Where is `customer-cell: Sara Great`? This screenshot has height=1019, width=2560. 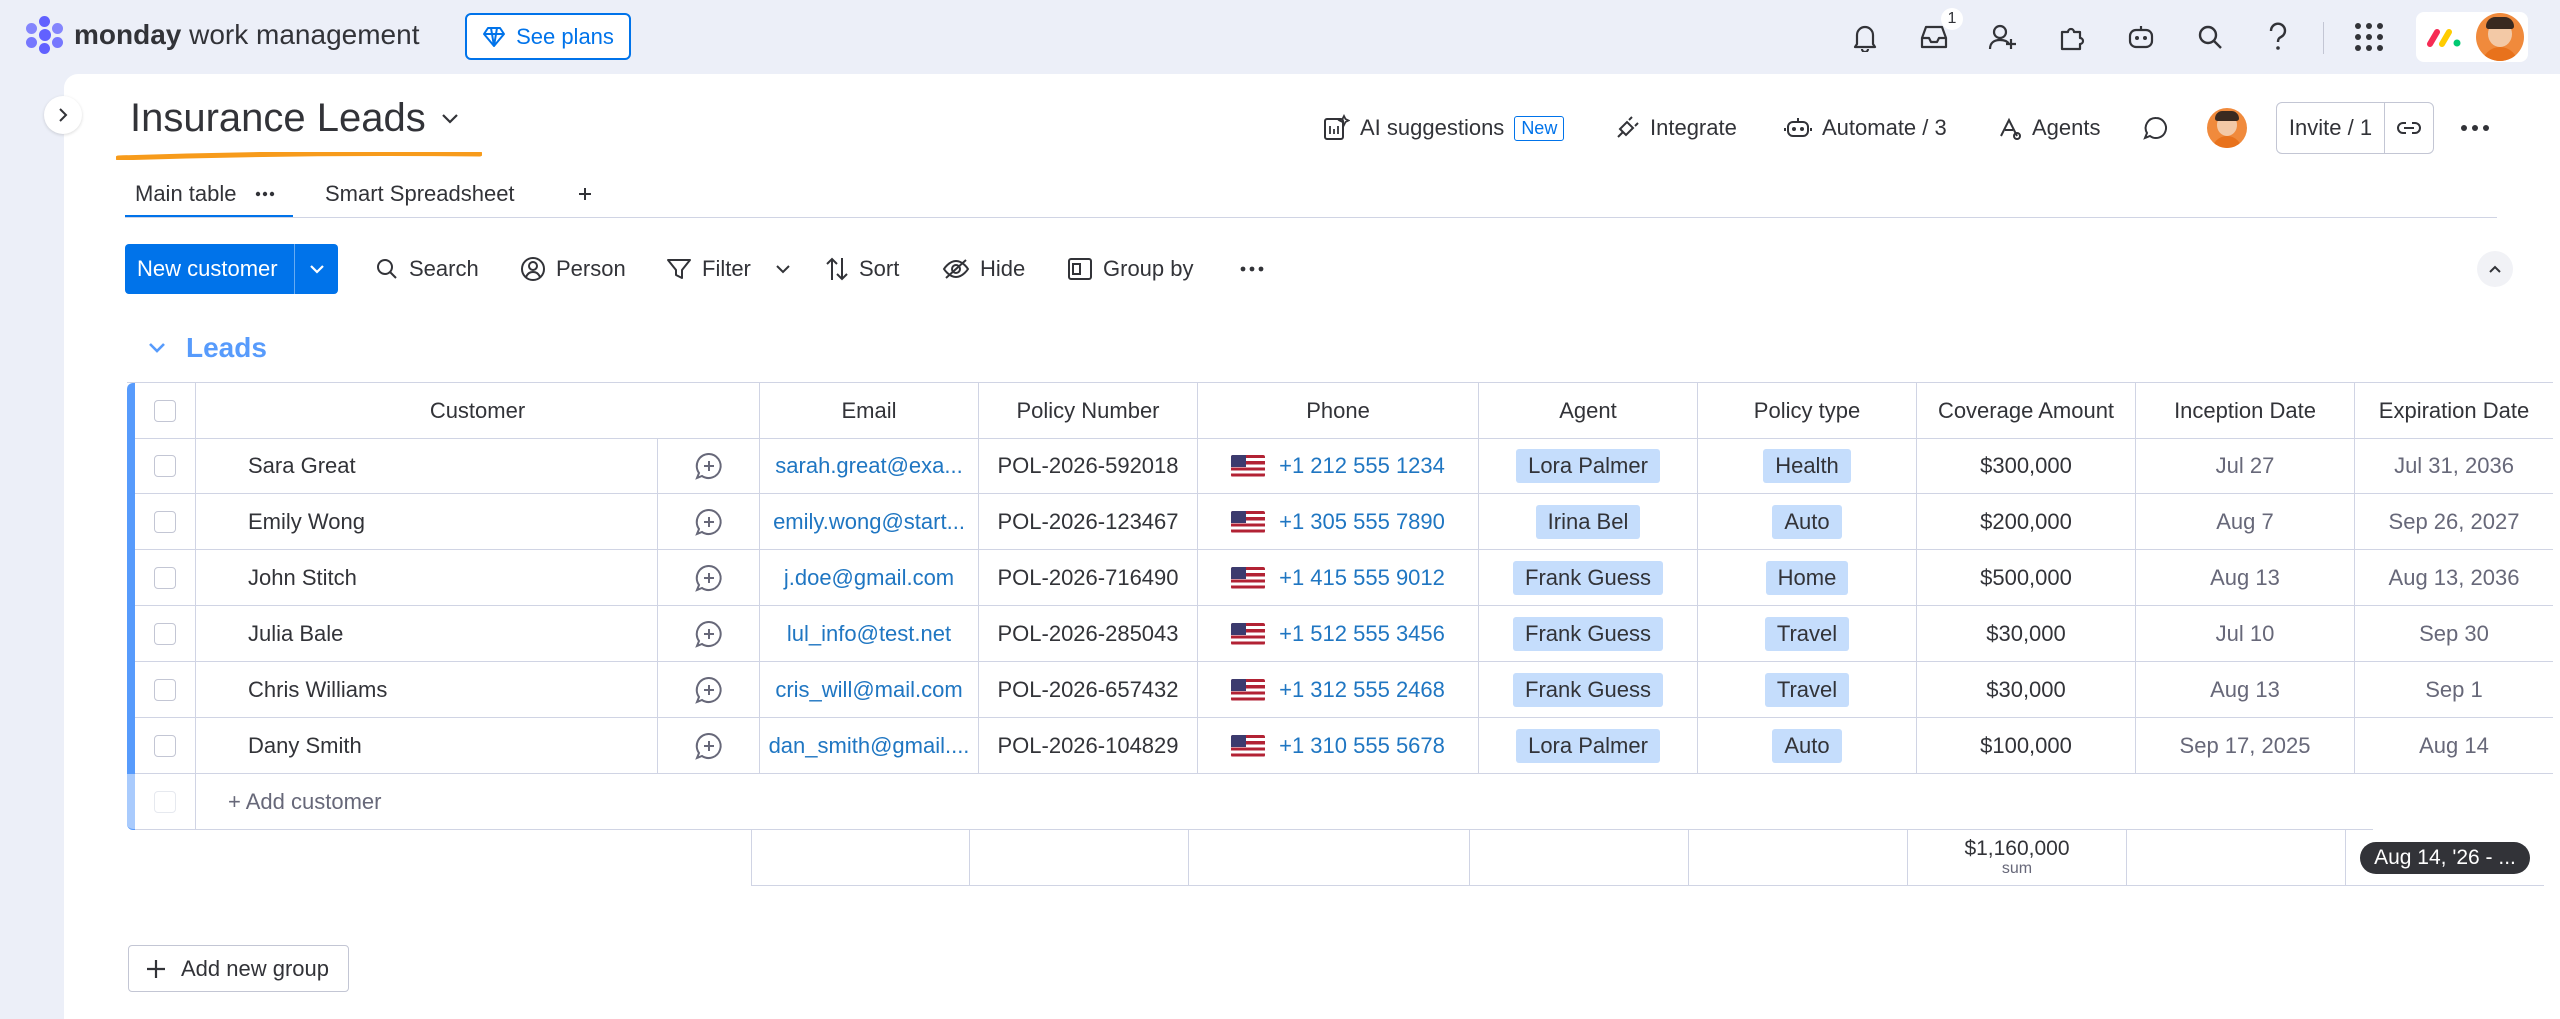 customer-cell: Sara Great is located at coordinates (427, 466).